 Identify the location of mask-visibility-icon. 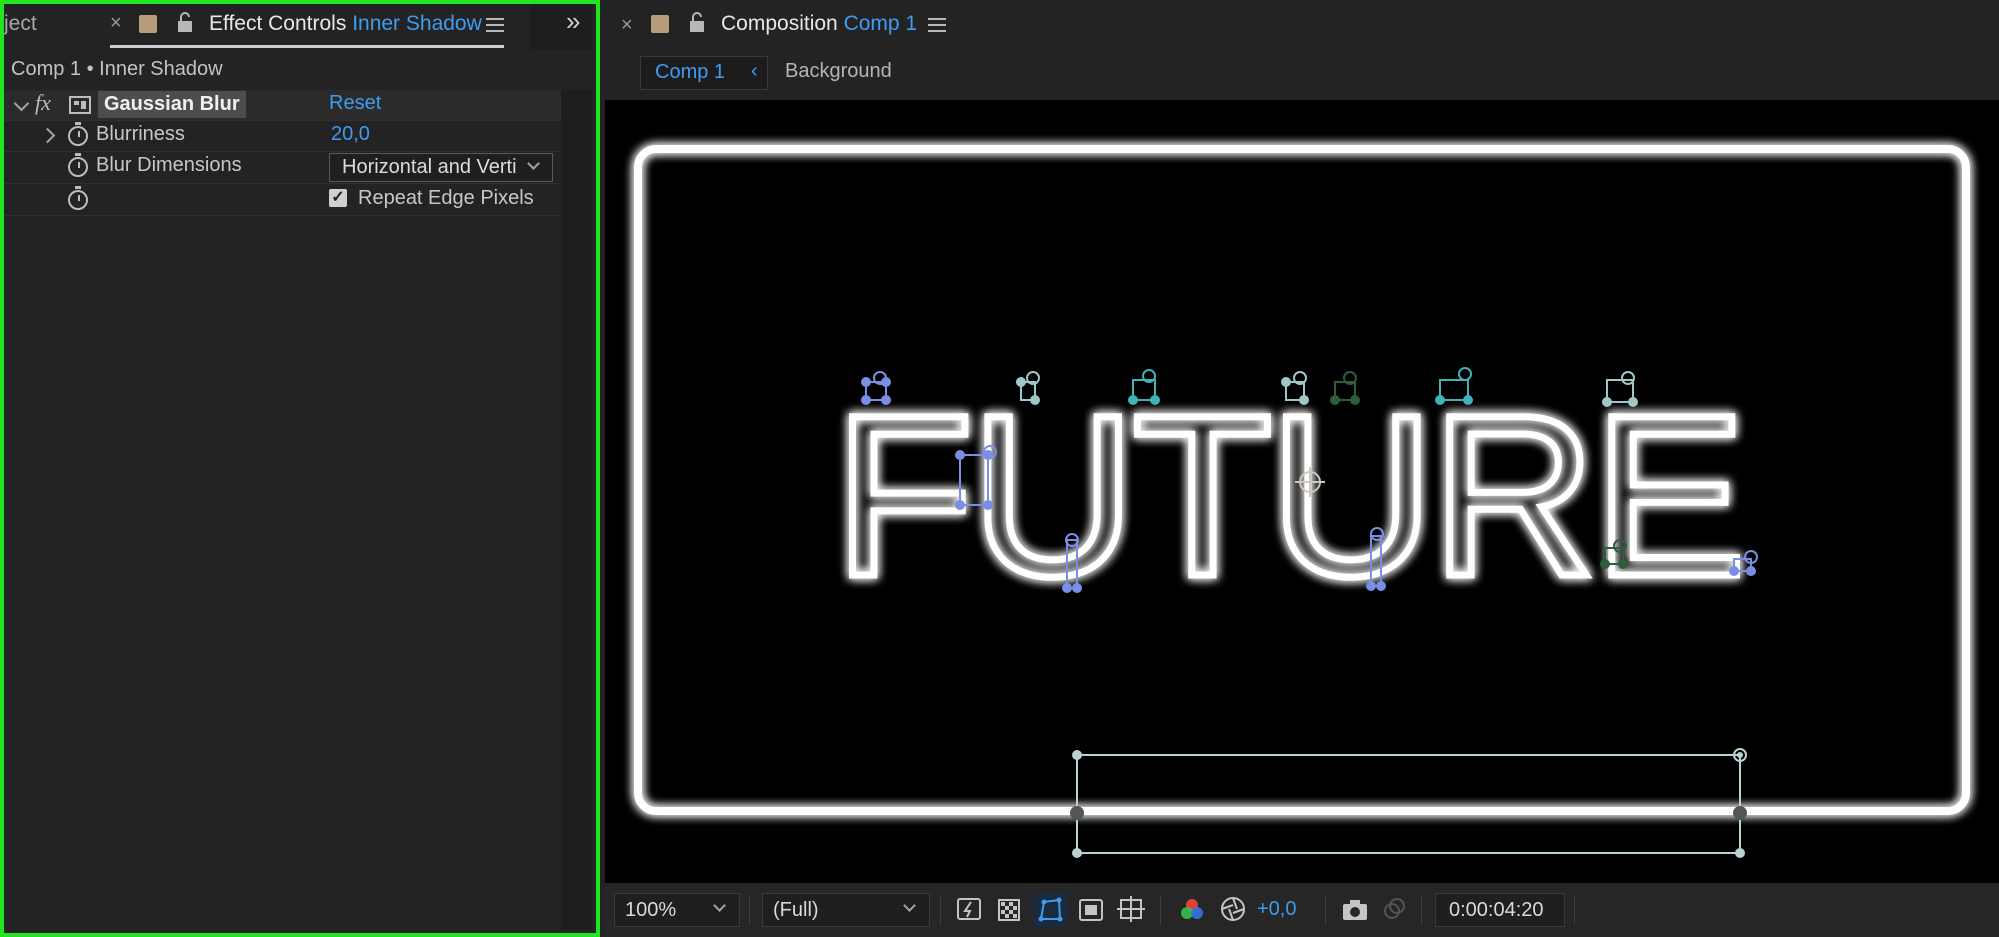
(1050, 909).